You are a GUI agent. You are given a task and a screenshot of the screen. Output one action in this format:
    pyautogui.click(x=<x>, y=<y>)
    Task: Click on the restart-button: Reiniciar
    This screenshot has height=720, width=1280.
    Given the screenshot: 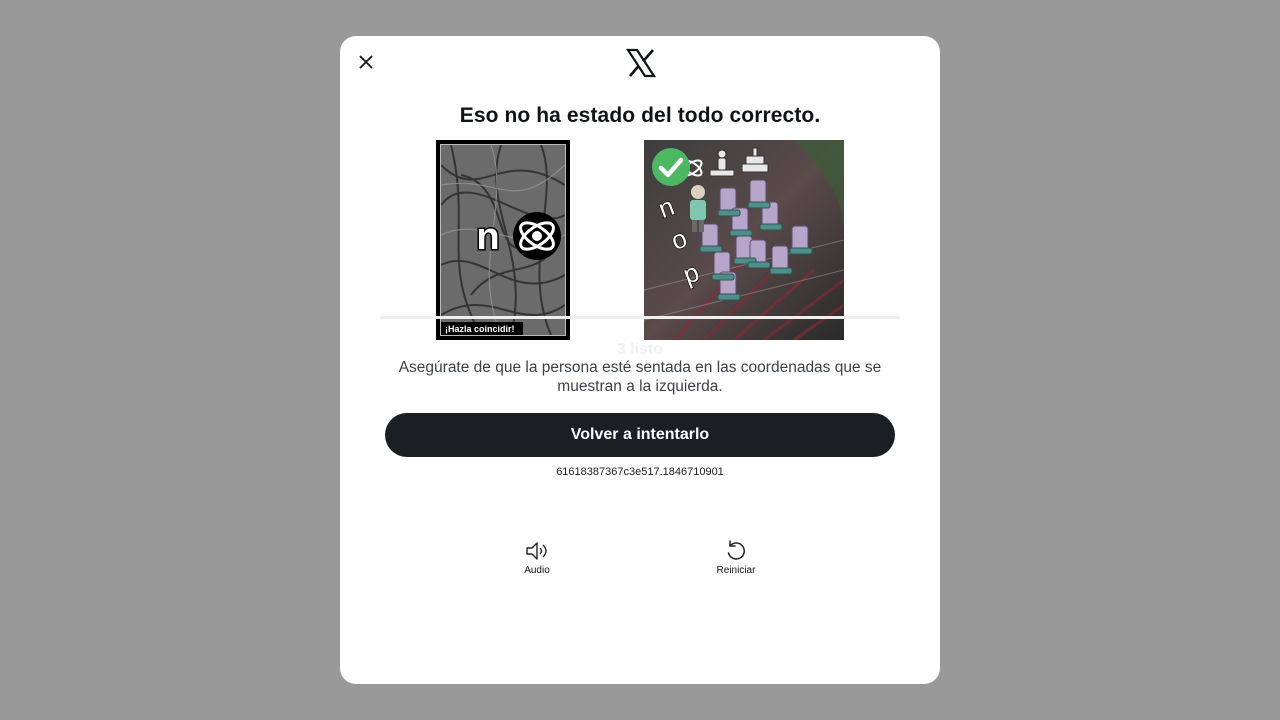 What is the action you would take?
    pyautogui.click(x=736, y=557)
    